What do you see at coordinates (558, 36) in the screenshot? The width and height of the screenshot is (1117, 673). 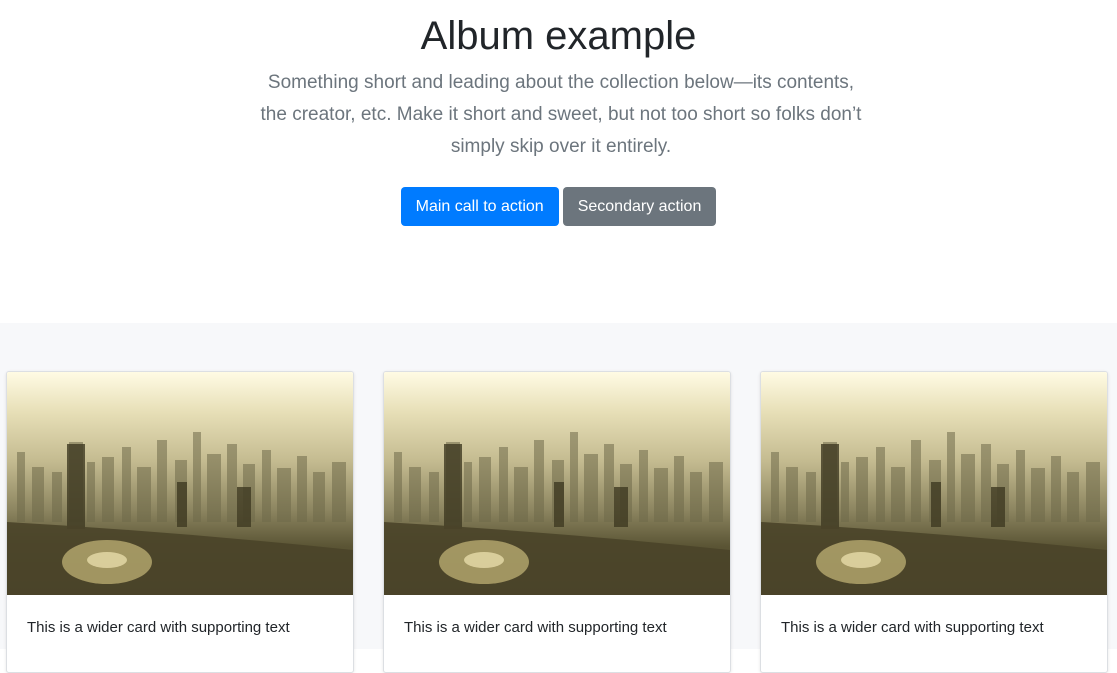 I see `page-title: Album example` at bounding box center [558, 36].